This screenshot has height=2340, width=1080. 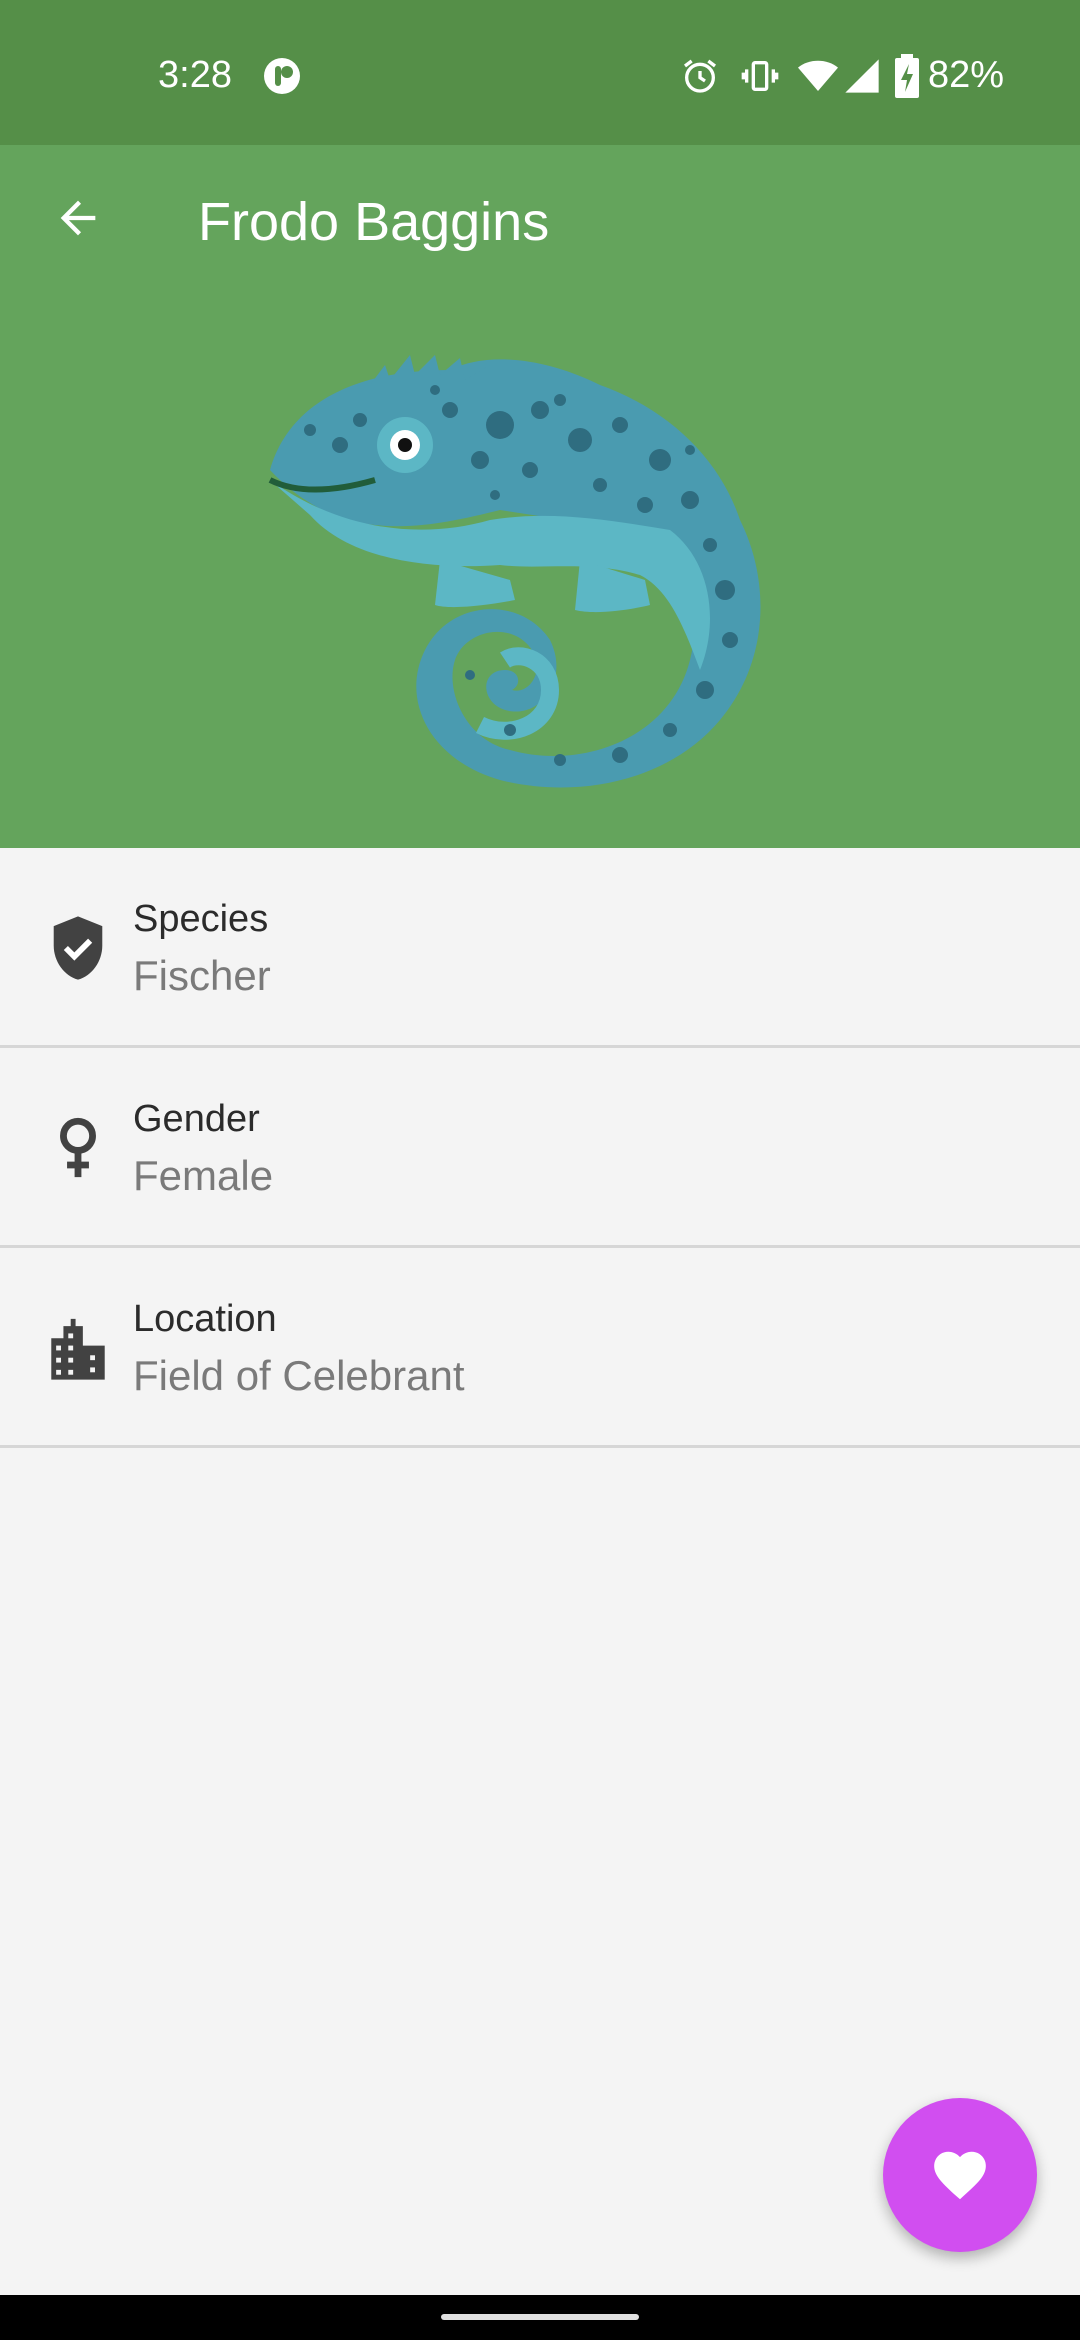 What do you see at coordinates (203, 1175) in the screenshot?
I see `gender-value: Female` at bounding box center [203, 1175].